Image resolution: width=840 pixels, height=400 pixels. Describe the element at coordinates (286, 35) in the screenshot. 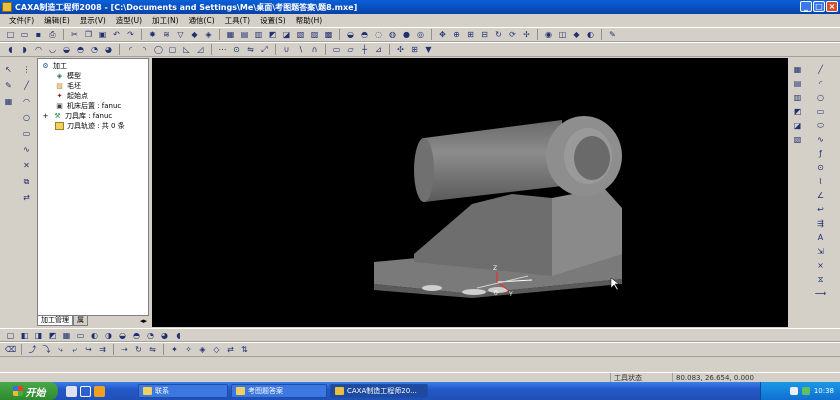

I see `view-back-icon: ◪` at that location.